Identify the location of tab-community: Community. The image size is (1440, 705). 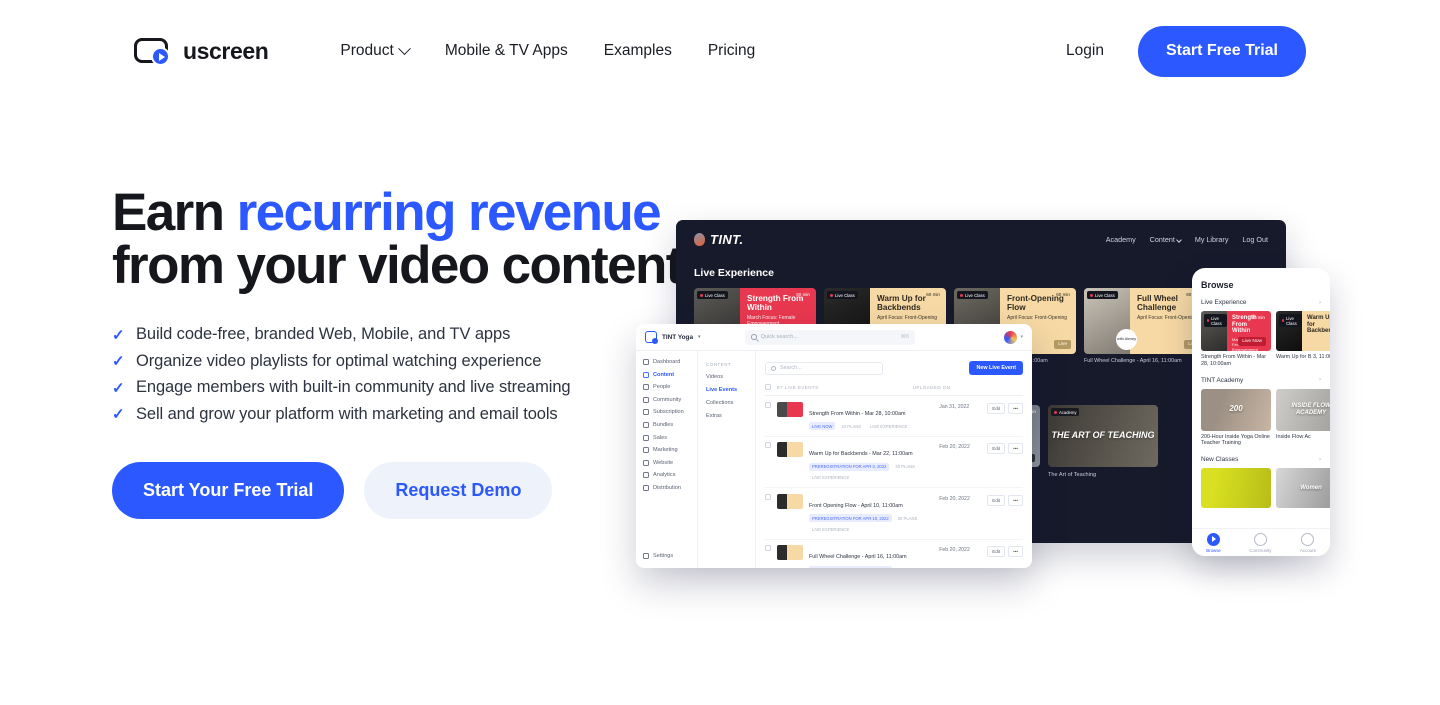
(1260, 542).